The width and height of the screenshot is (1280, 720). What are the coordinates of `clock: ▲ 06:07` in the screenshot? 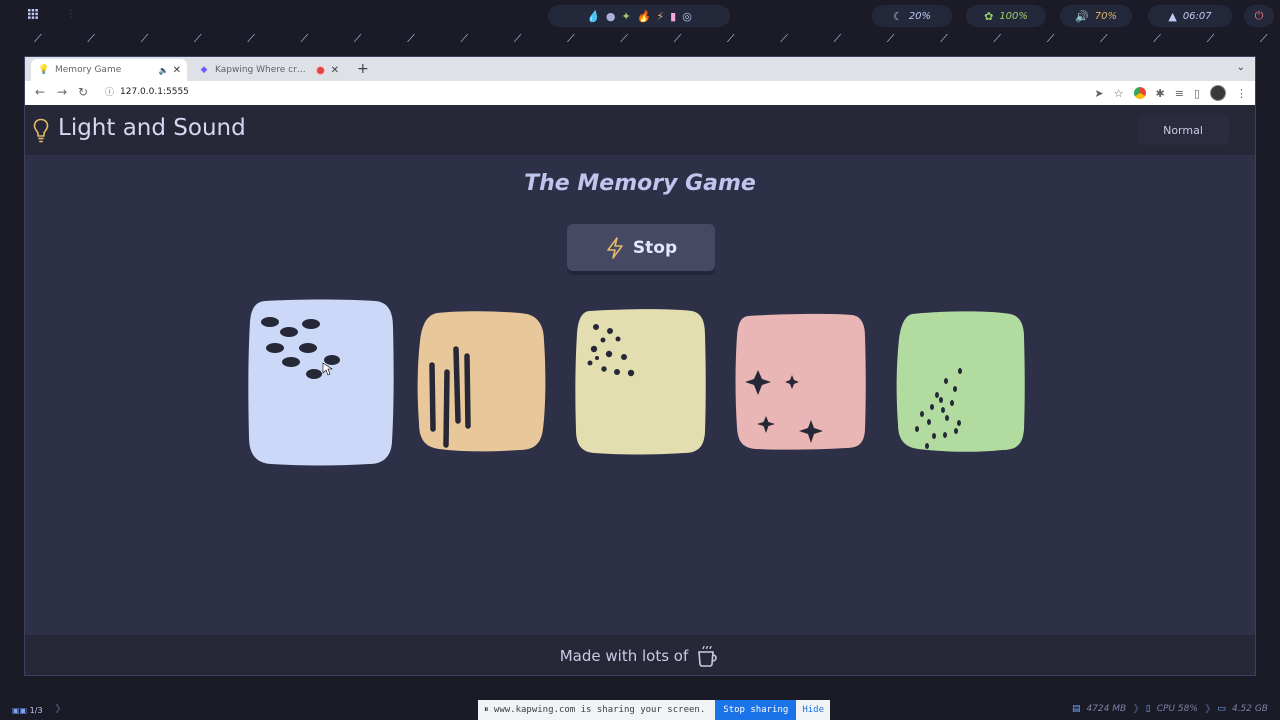 It's located at (1190, 16).